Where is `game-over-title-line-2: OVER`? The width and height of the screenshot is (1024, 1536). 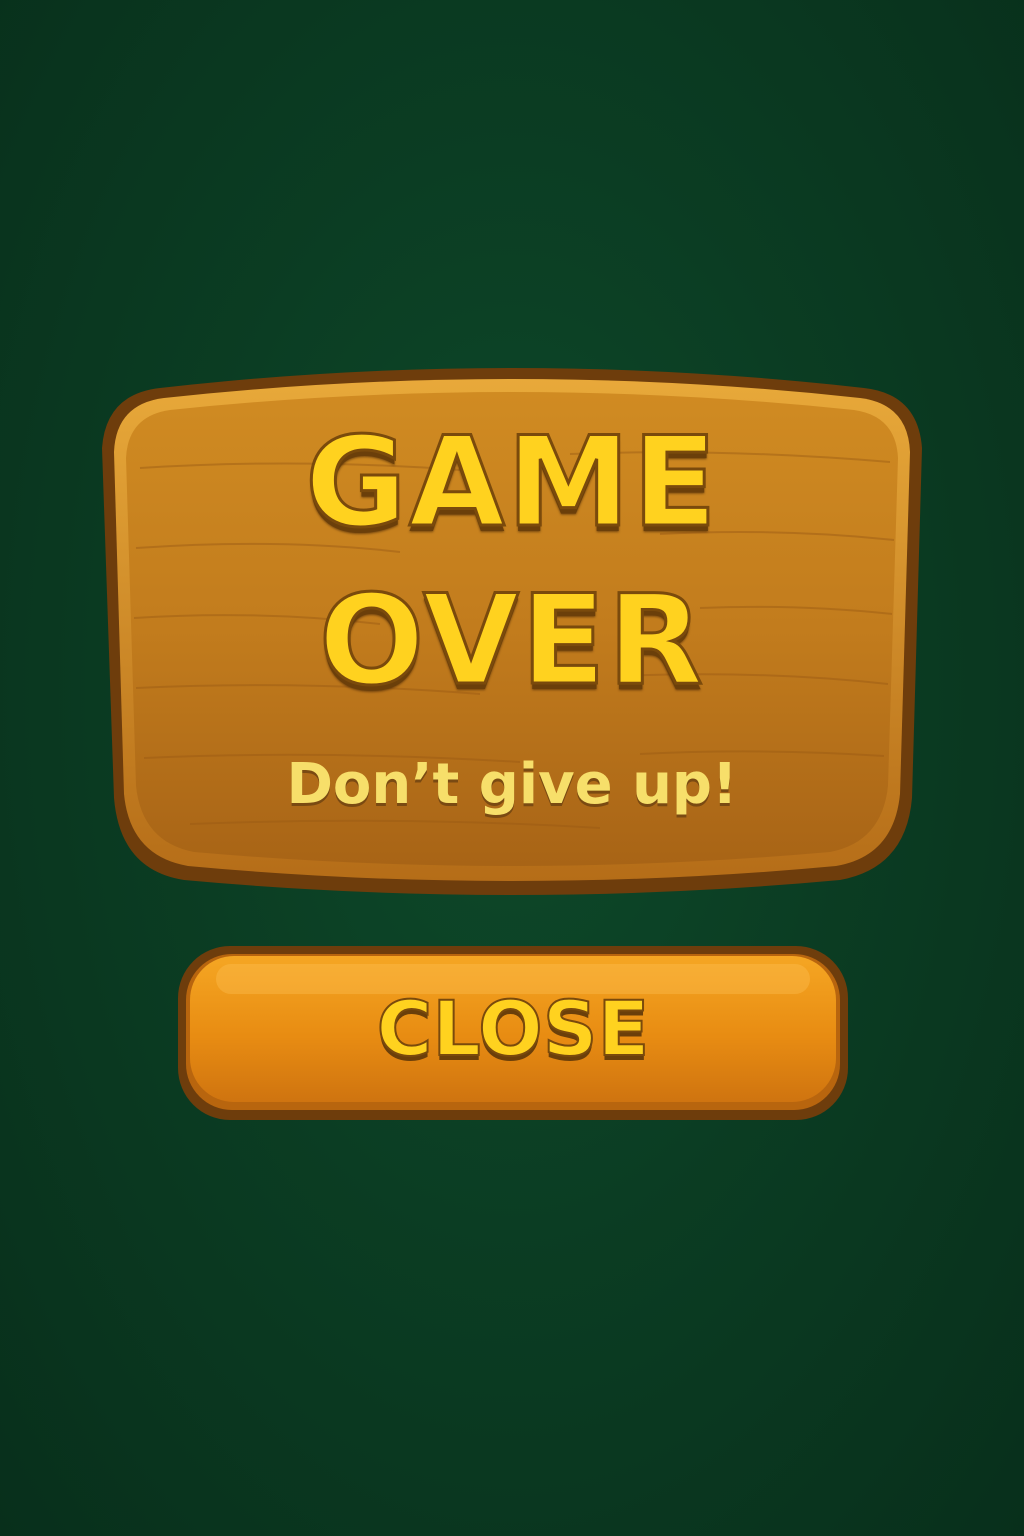
game-over-title-line-2: OVER is located at coordinates (511, 641).